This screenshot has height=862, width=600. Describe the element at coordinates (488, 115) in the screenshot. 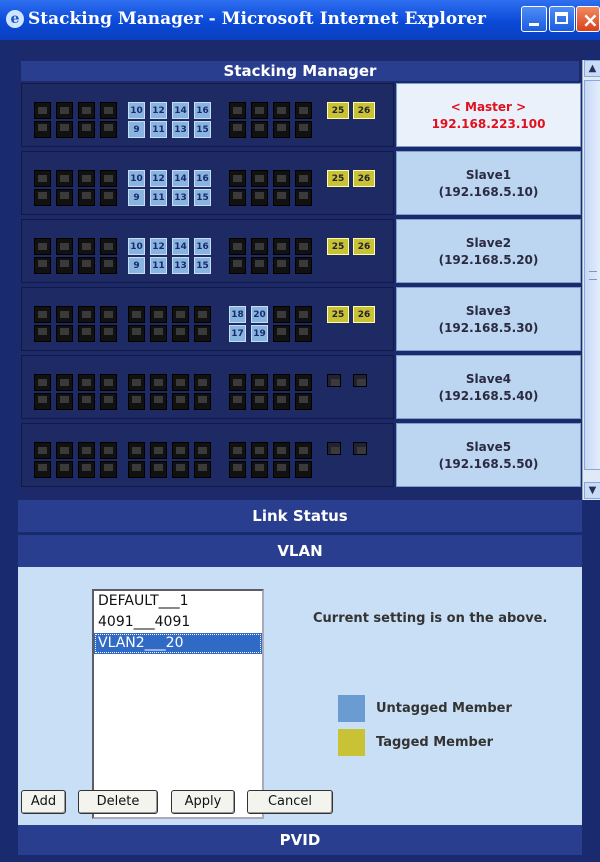

I see `unit-label: < Master > 192.168.223.100` at that location.